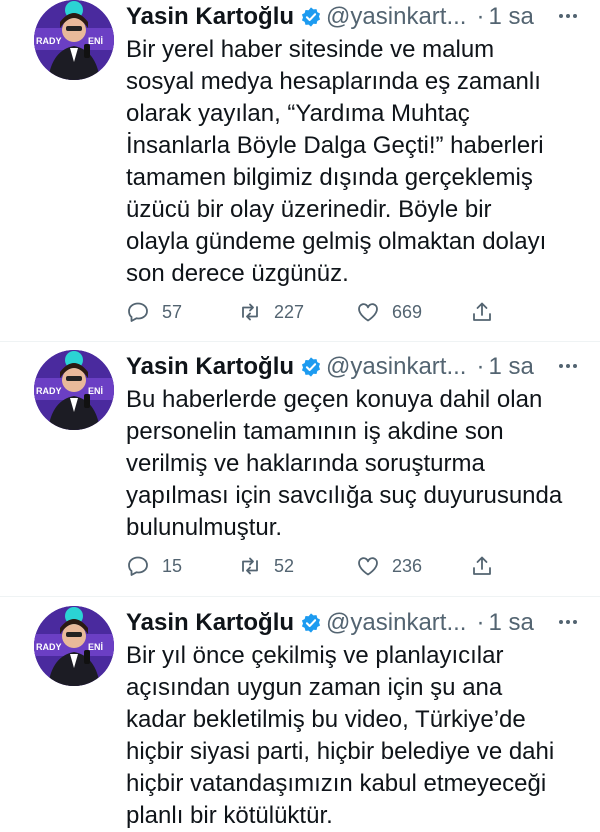 The height and width of the screenshot is (832, 600). What do you see at coordinates (315, 655) in the screenshot?
I see `tweet-text-line: Bir yıl önce çekilmiş ve planlayıcılar` at bounding box center [315, 655].